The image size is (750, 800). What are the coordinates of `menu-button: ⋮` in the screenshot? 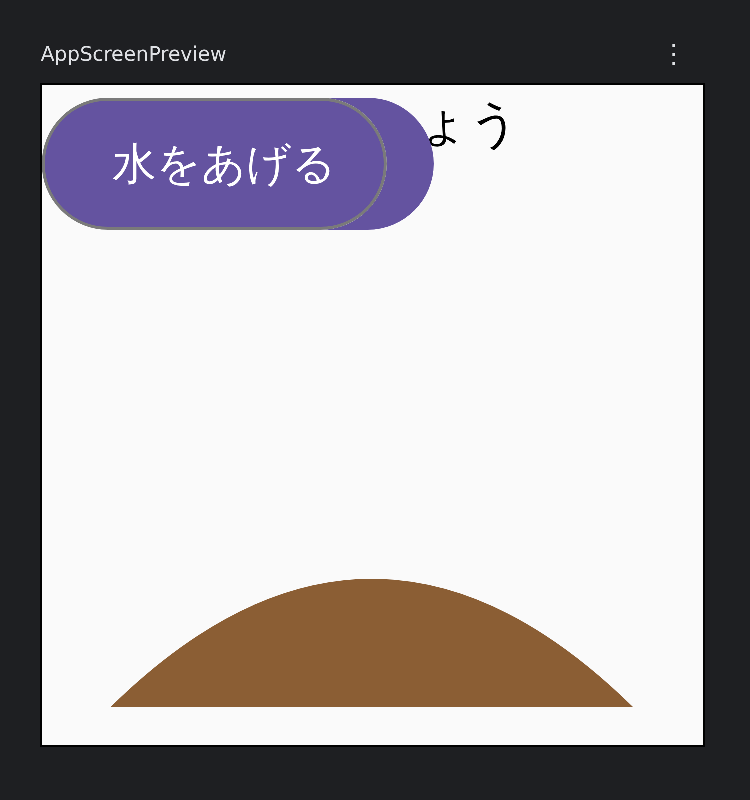 It's located at (679, 54).